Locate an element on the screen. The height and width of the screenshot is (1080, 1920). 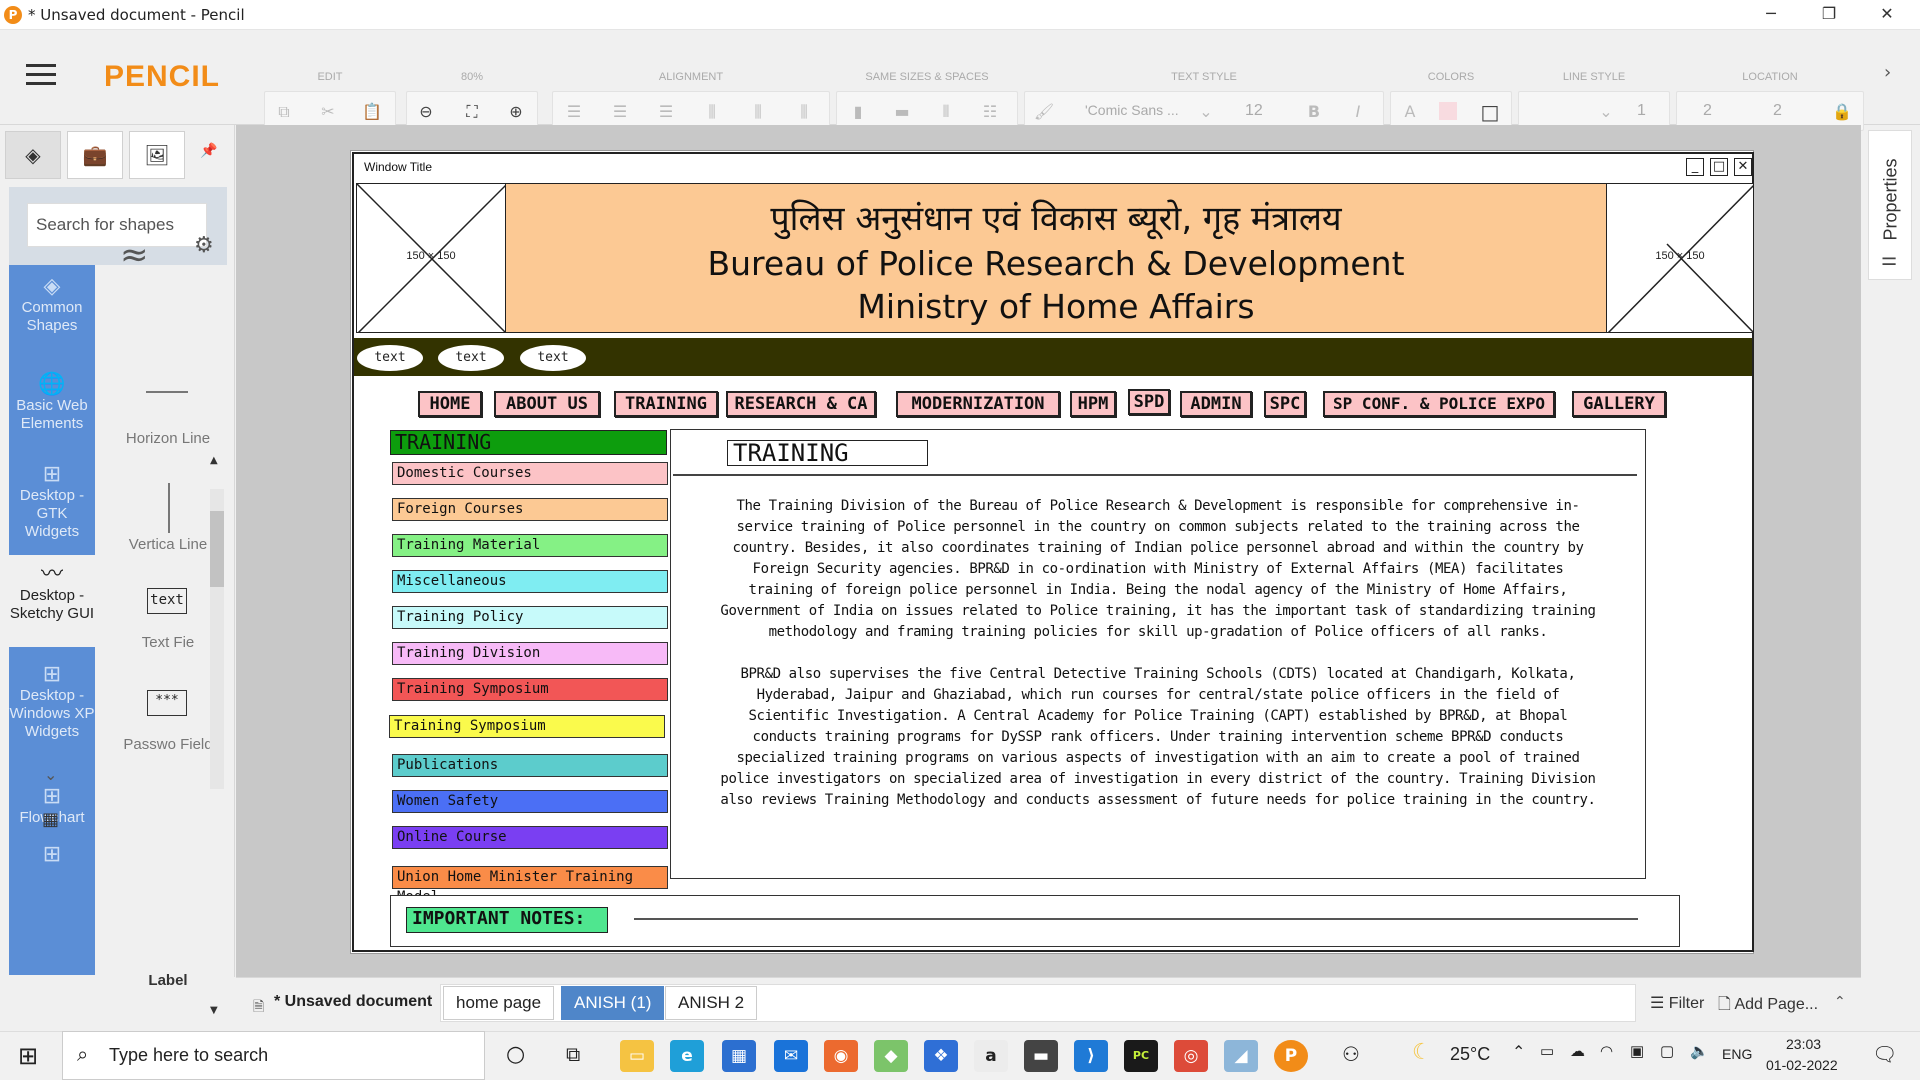
side-menu-item: Women Safety is located at coordinates (530, 801).